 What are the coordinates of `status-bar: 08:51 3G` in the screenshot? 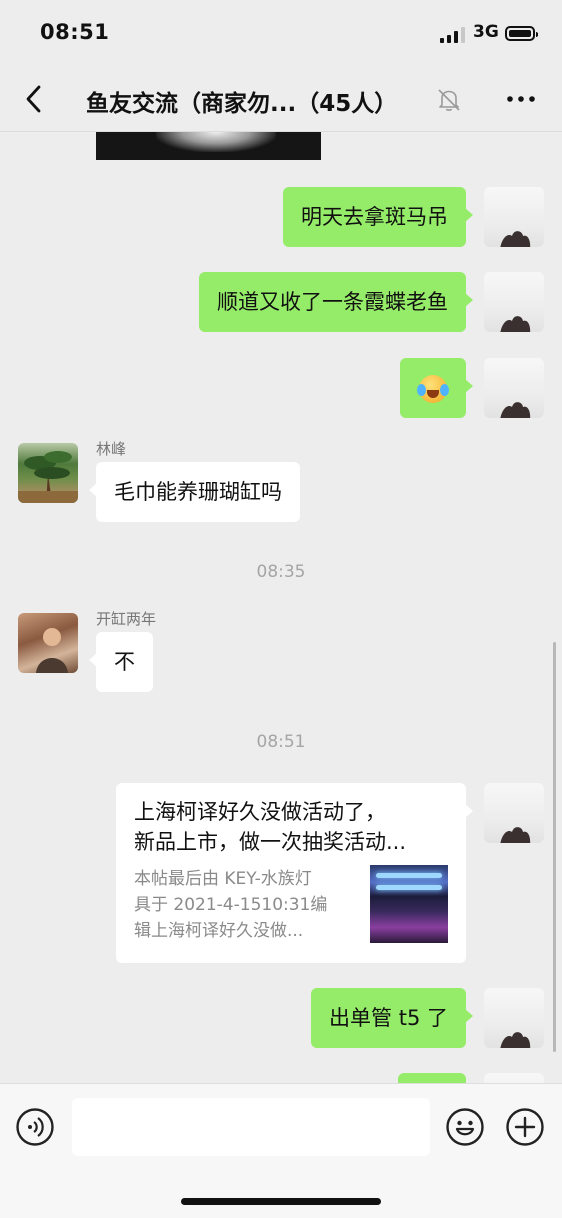 It's located at (281, 35).